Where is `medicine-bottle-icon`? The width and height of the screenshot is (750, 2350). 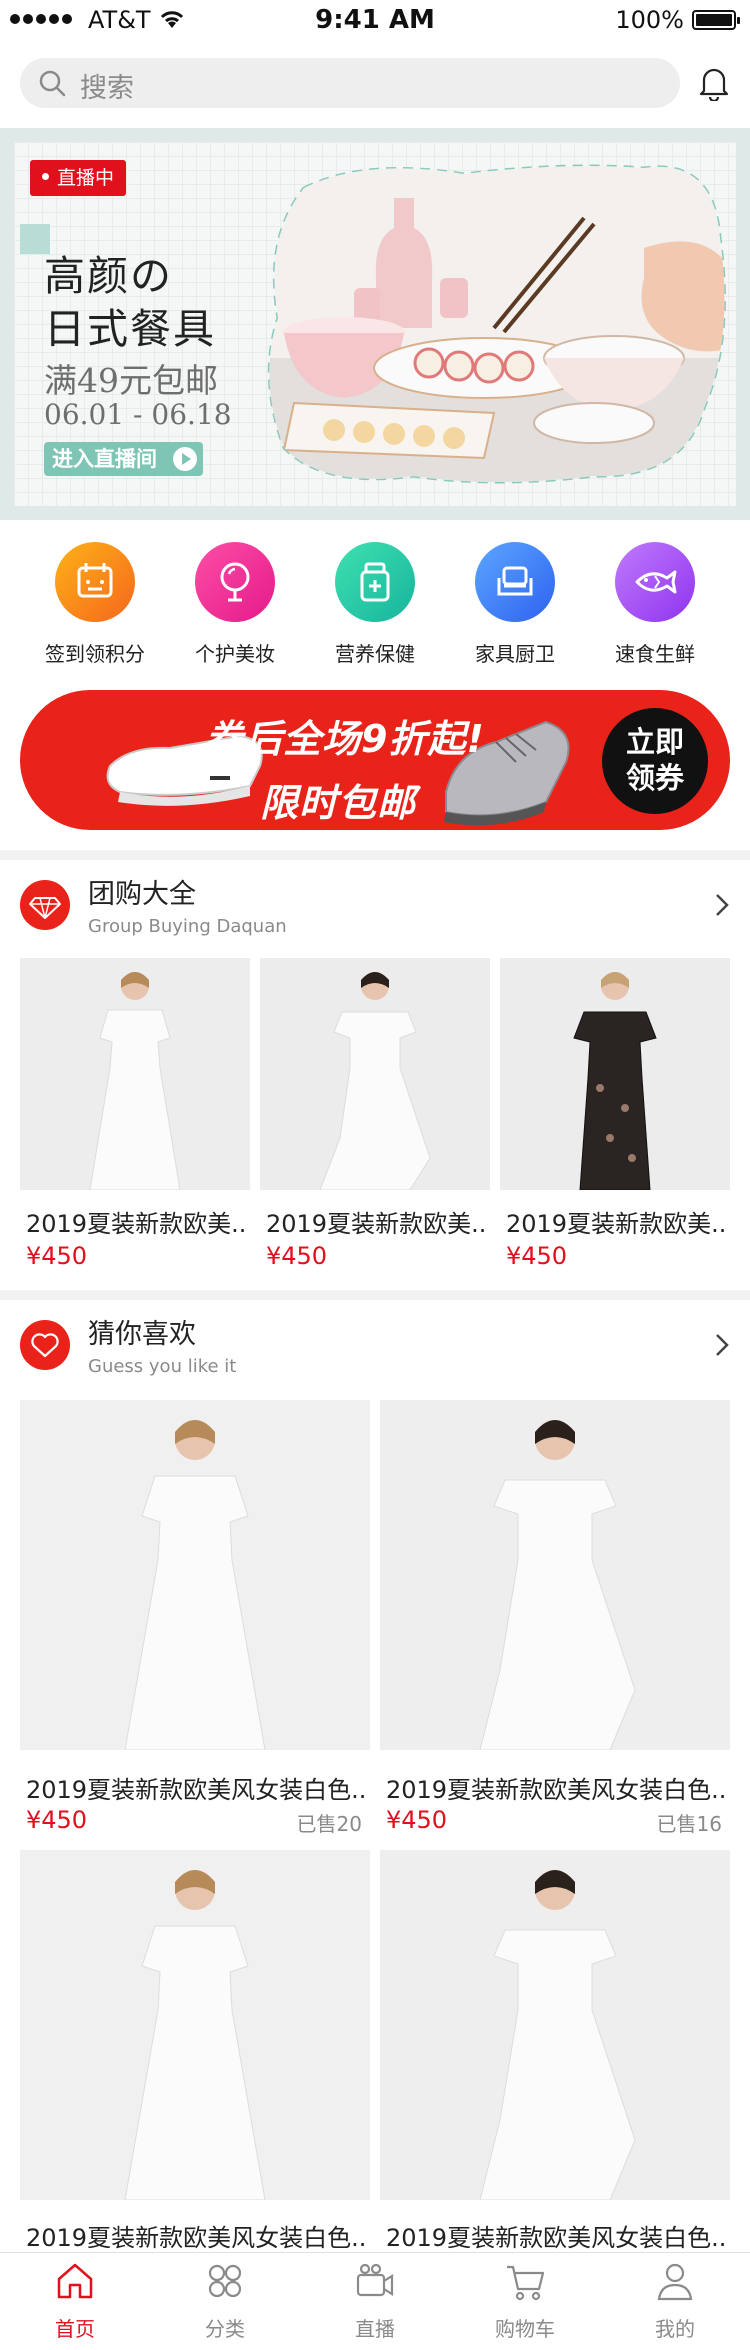 medicine-bottle-icon is located at coordinates (375, 582).